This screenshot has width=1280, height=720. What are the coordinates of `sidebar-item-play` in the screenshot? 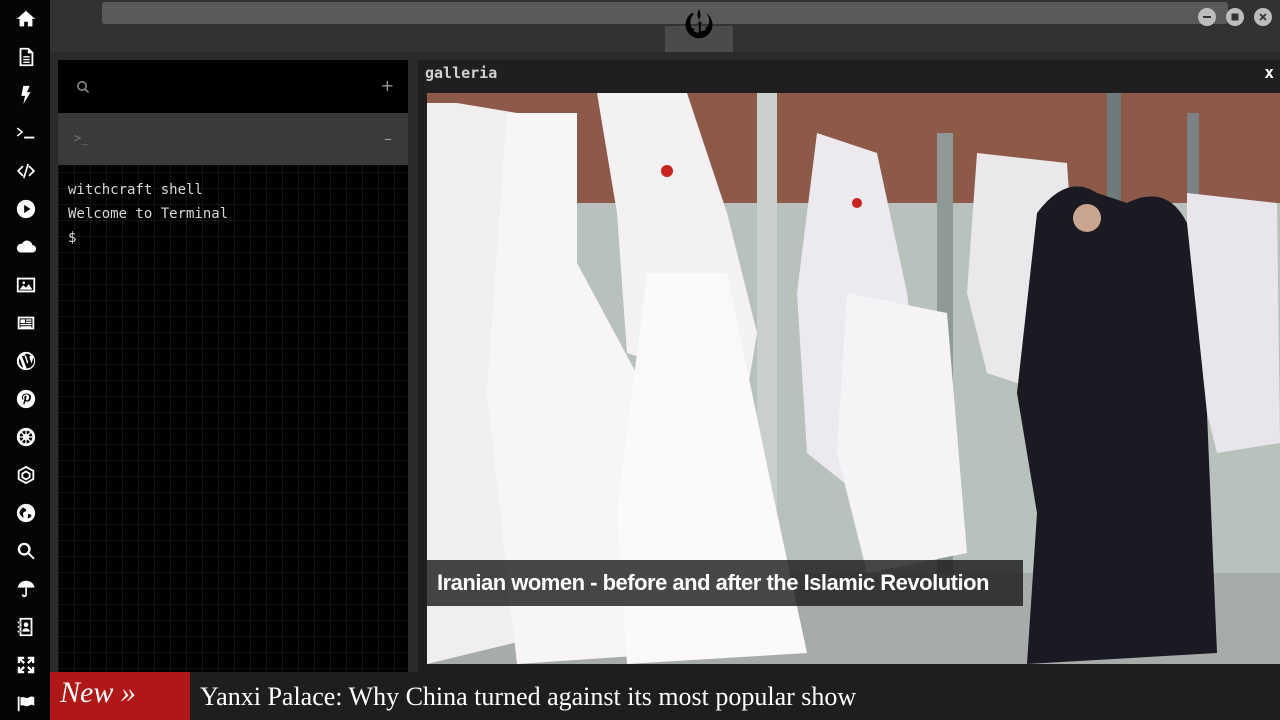 It's located at (26, 209).